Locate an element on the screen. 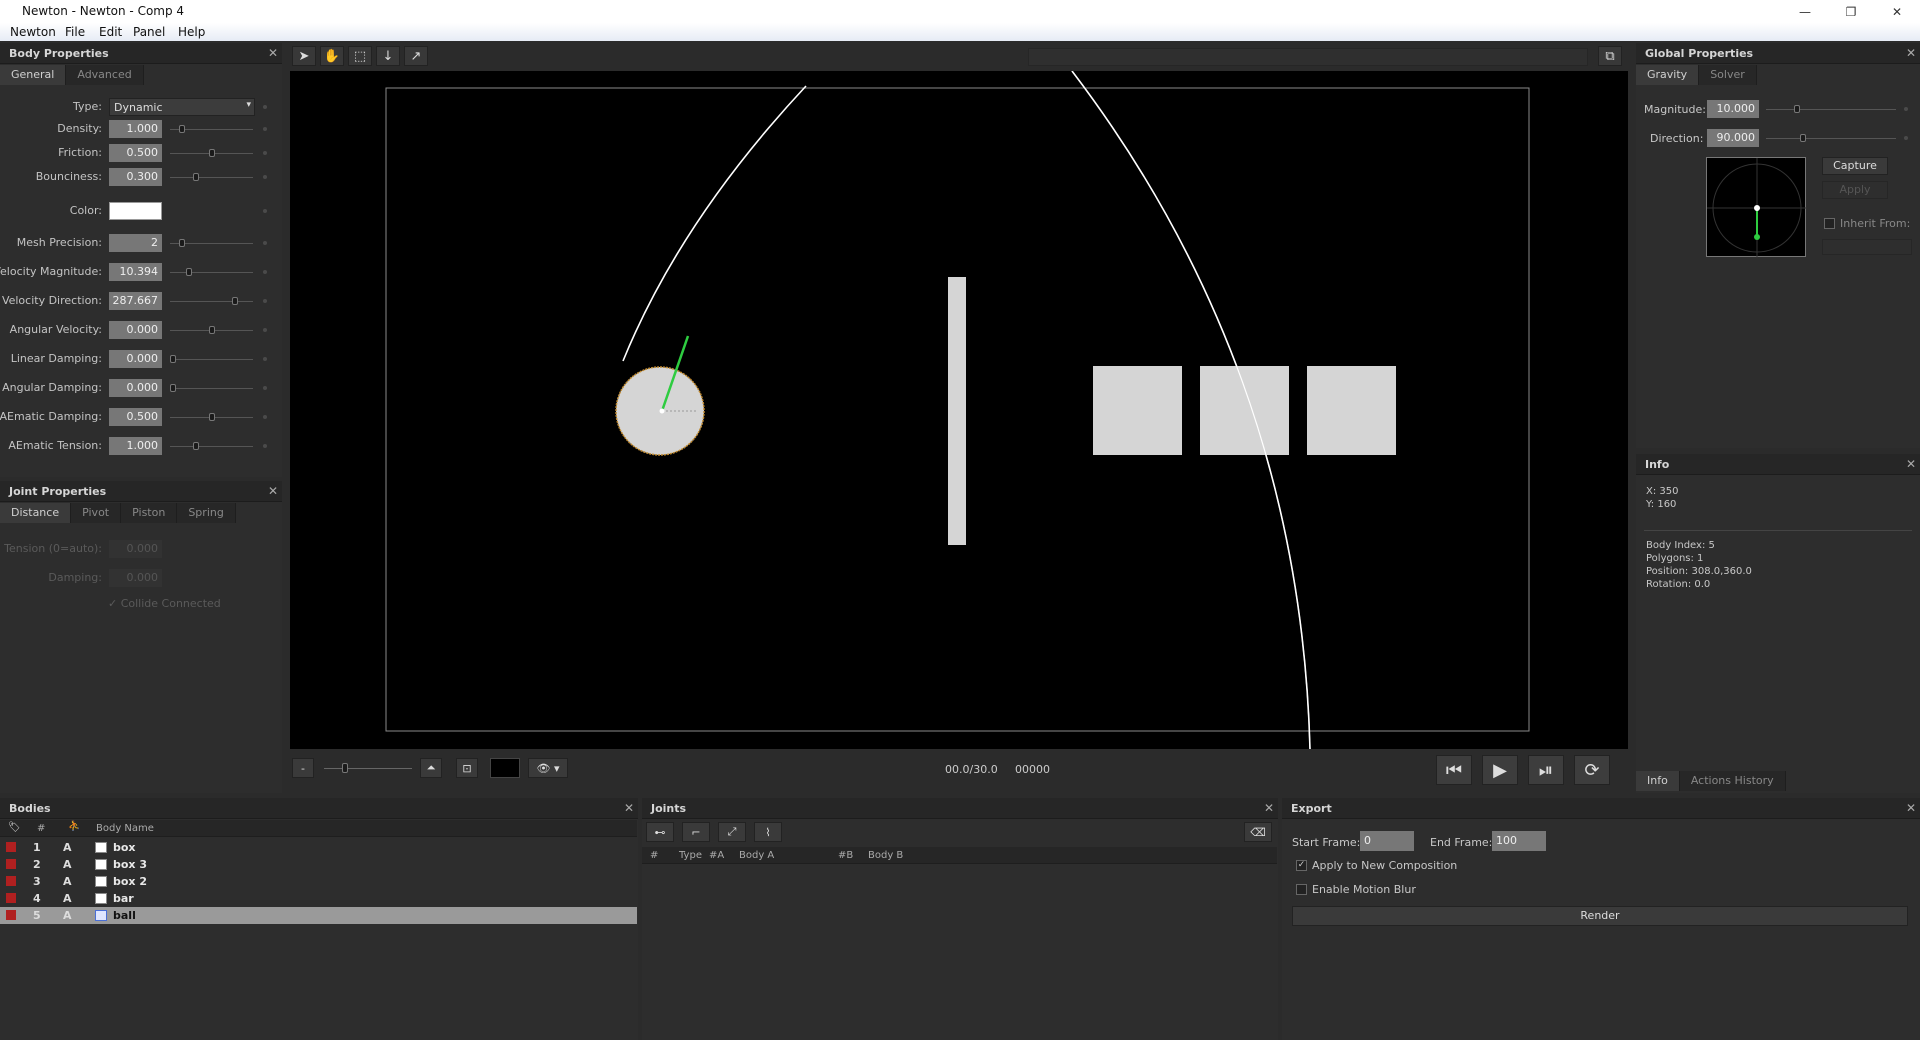 Image resolution: width=1920 pixels, height=1040 pixels. gravity-direction-widget is located at coordinates (1756, 207).